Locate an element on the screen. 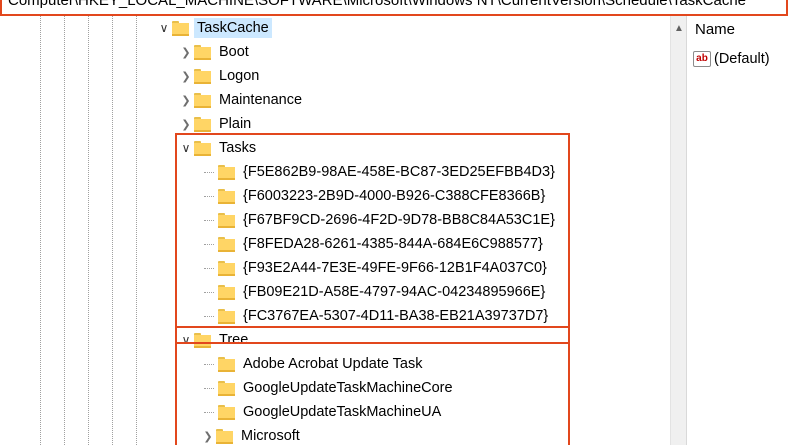  tree-scrollbar: ▲ is located at coordinates (678, 230).